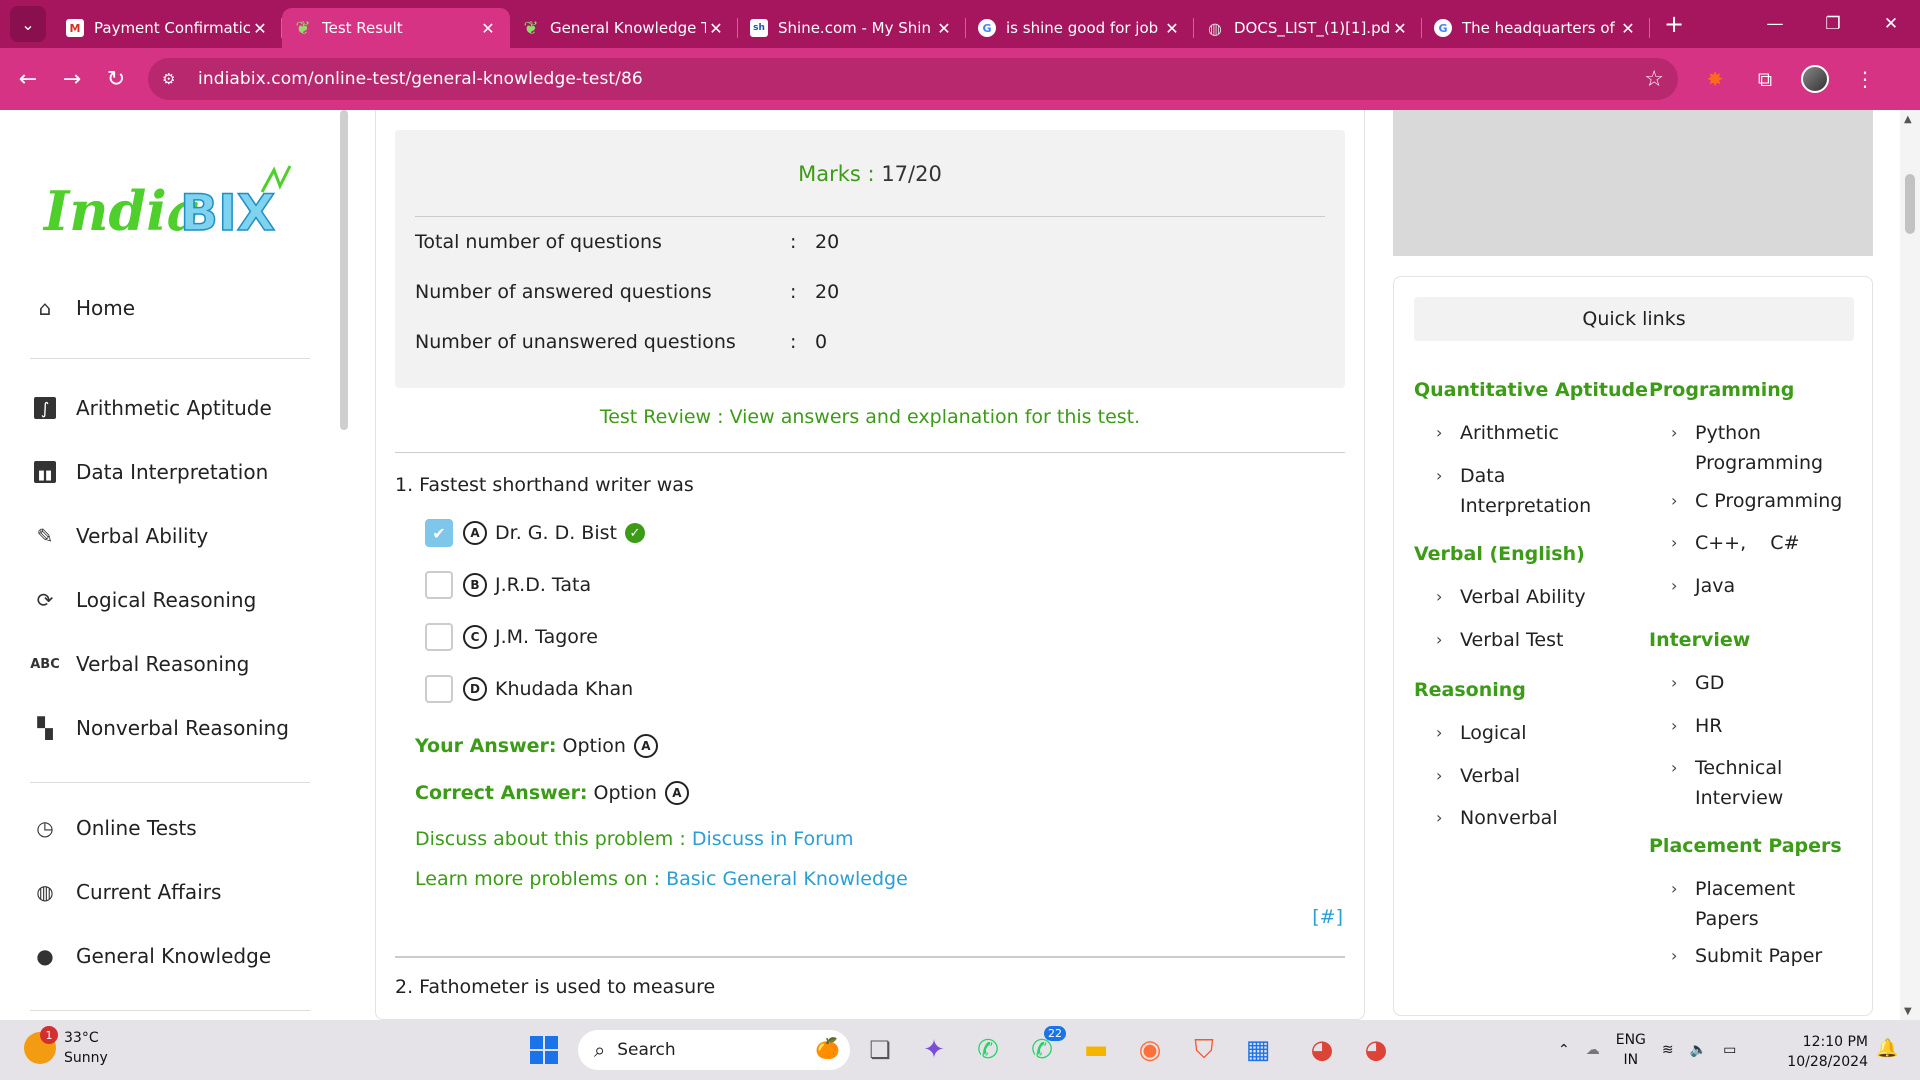 The image size is (1920, 1080). What do you see at coordinates (1824, 1052) in the screenshot?
I see `clock: 12:10 PM 10/28/2024` at bounding box center [1824, 1052].